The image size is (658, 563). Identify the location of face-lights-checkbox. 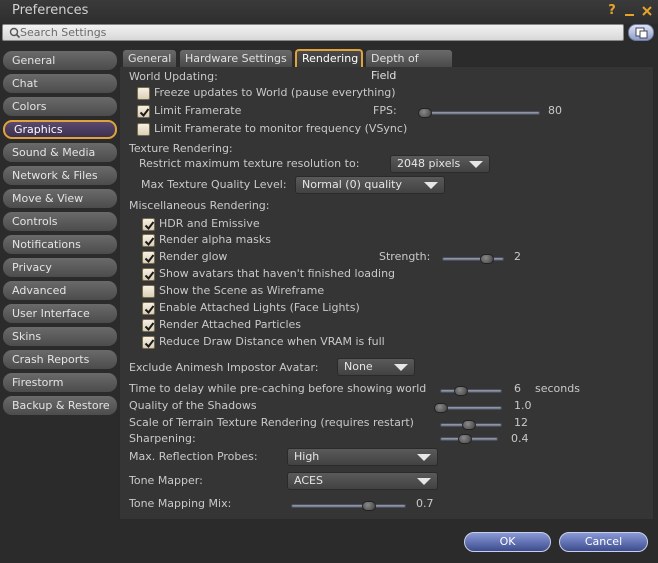
(148, 308).